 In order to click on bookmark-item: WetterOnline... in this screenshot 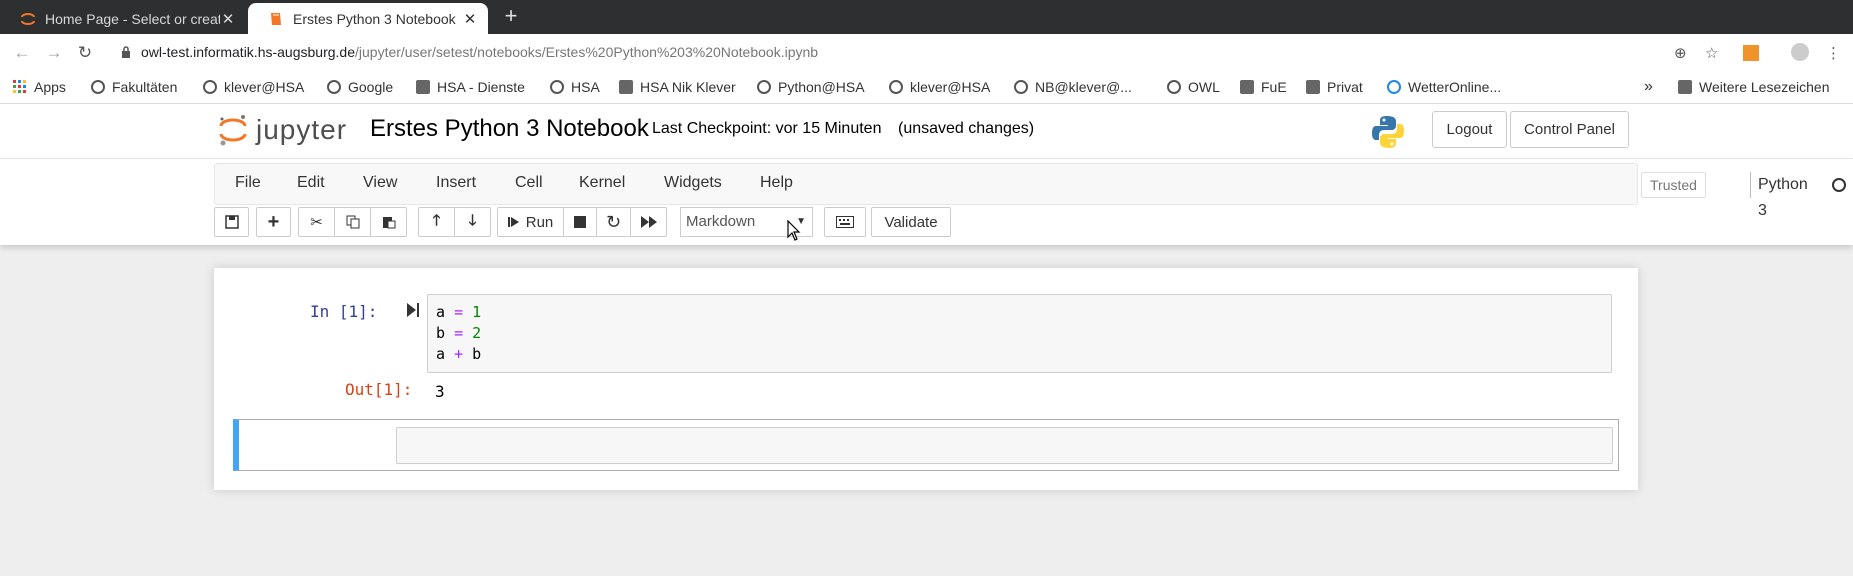, I will do `click(1444, 87)`.